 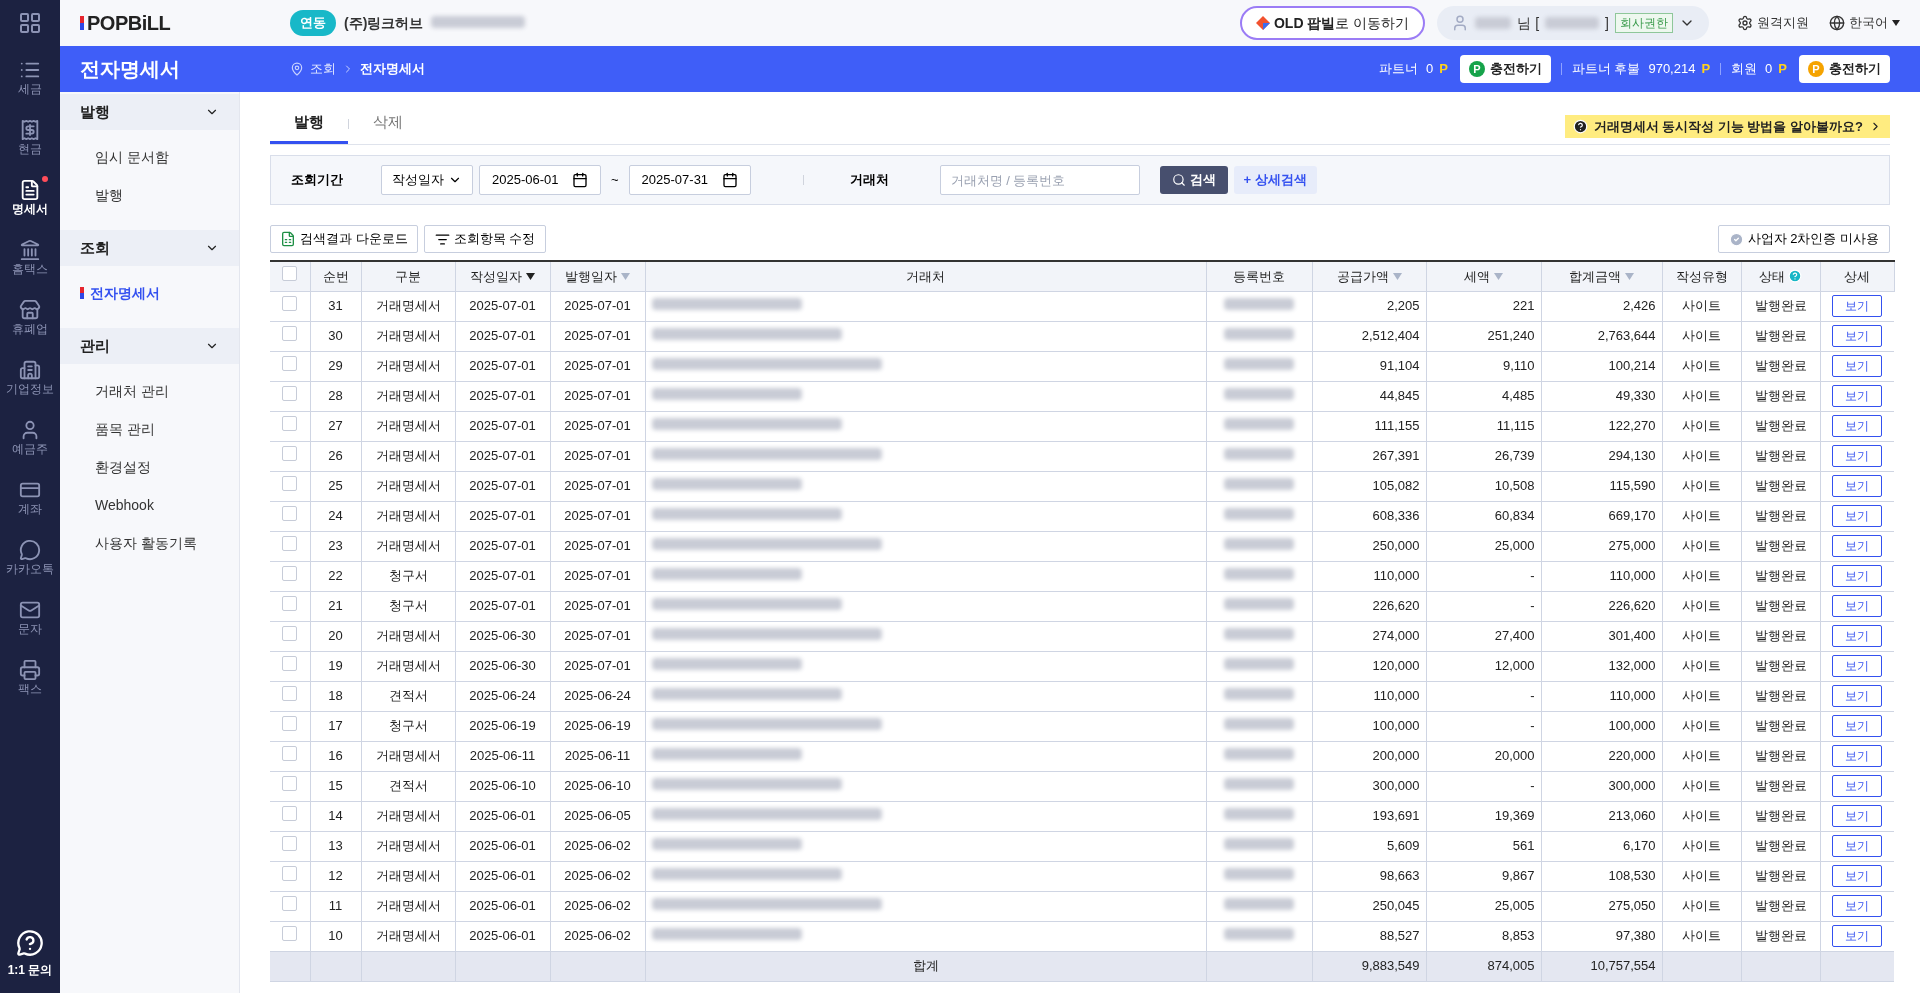 What do you see at coordinates (149, 195) in the screenshot?
I see `nav-item: 발행` at bounding box center [149, 195].